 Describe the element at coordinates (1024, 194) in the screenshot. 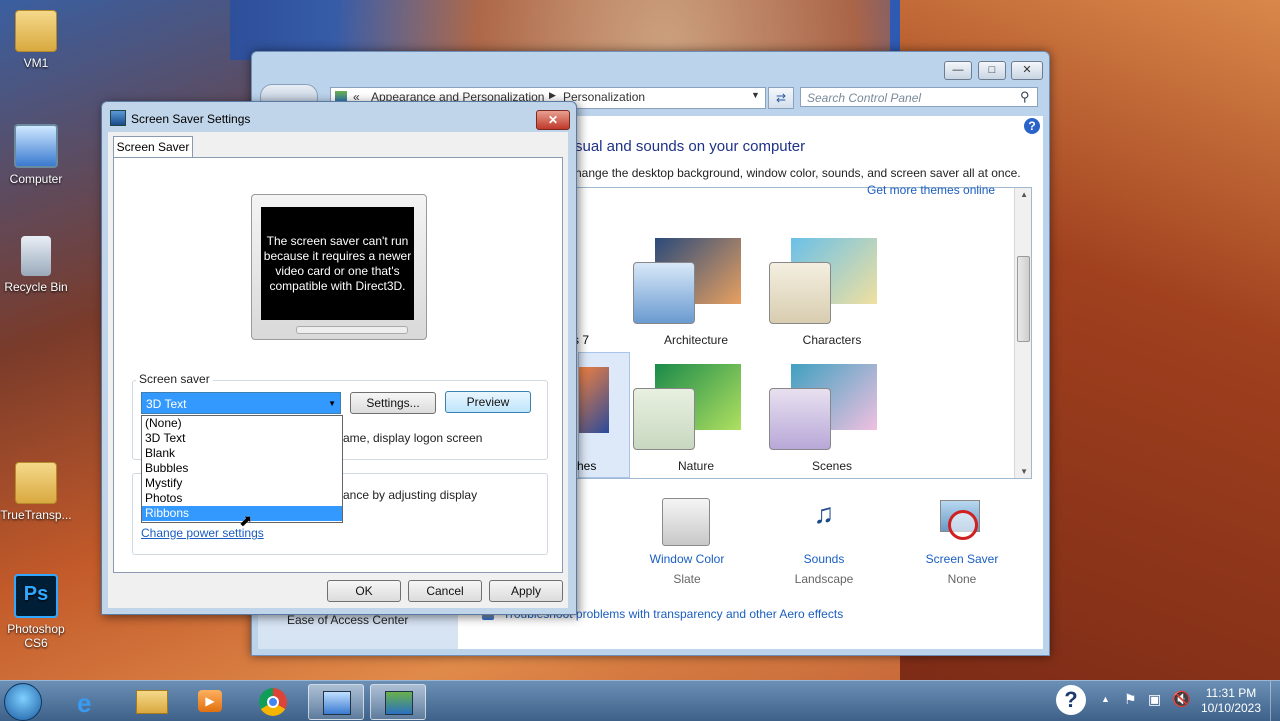

I see `scroll-up-icon: ▲` at that location.